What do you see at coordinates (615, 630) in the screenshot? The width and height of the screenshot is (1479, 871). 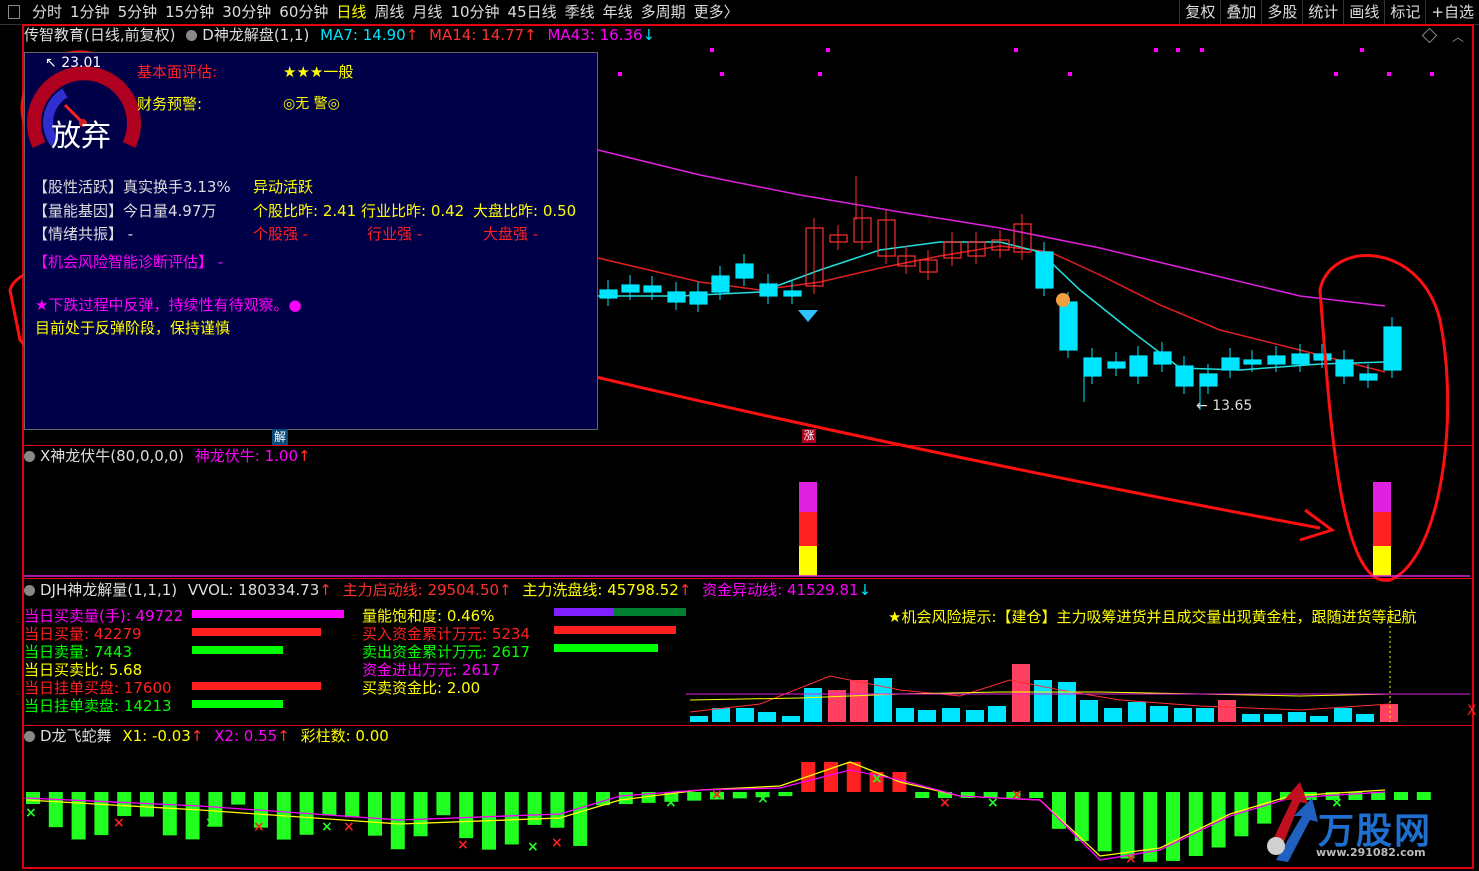 I see `buy-fund-bar` at bounding box center [615, 630].